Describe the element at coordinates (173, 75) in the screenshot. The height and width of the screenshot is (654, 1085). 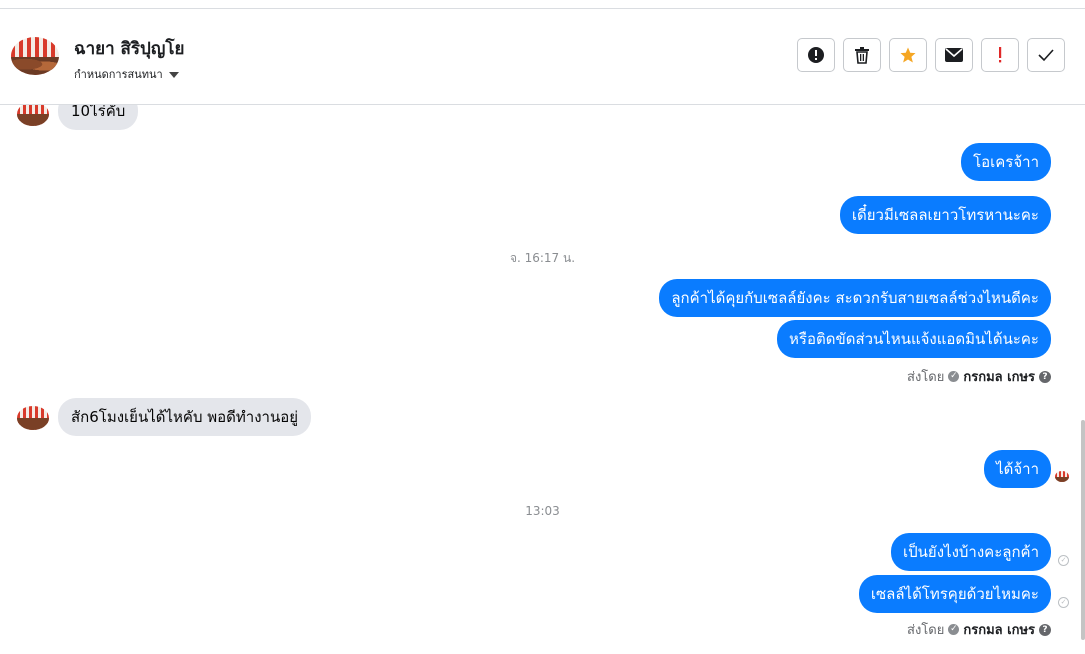
I see `caret-down-icon` at that location.